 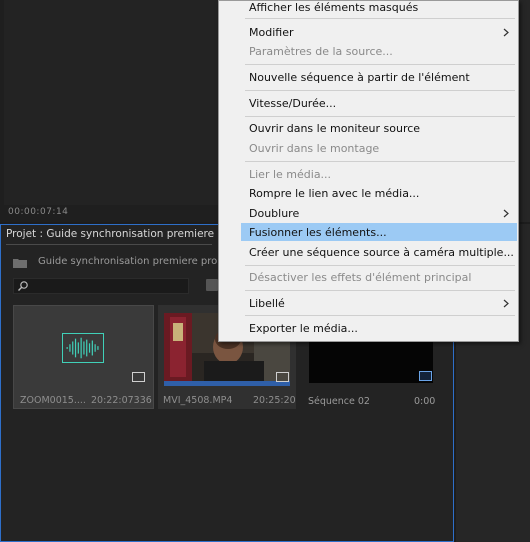 I want to click on clip-name: MVI_4508.MP4, so click(x=198, y=400).